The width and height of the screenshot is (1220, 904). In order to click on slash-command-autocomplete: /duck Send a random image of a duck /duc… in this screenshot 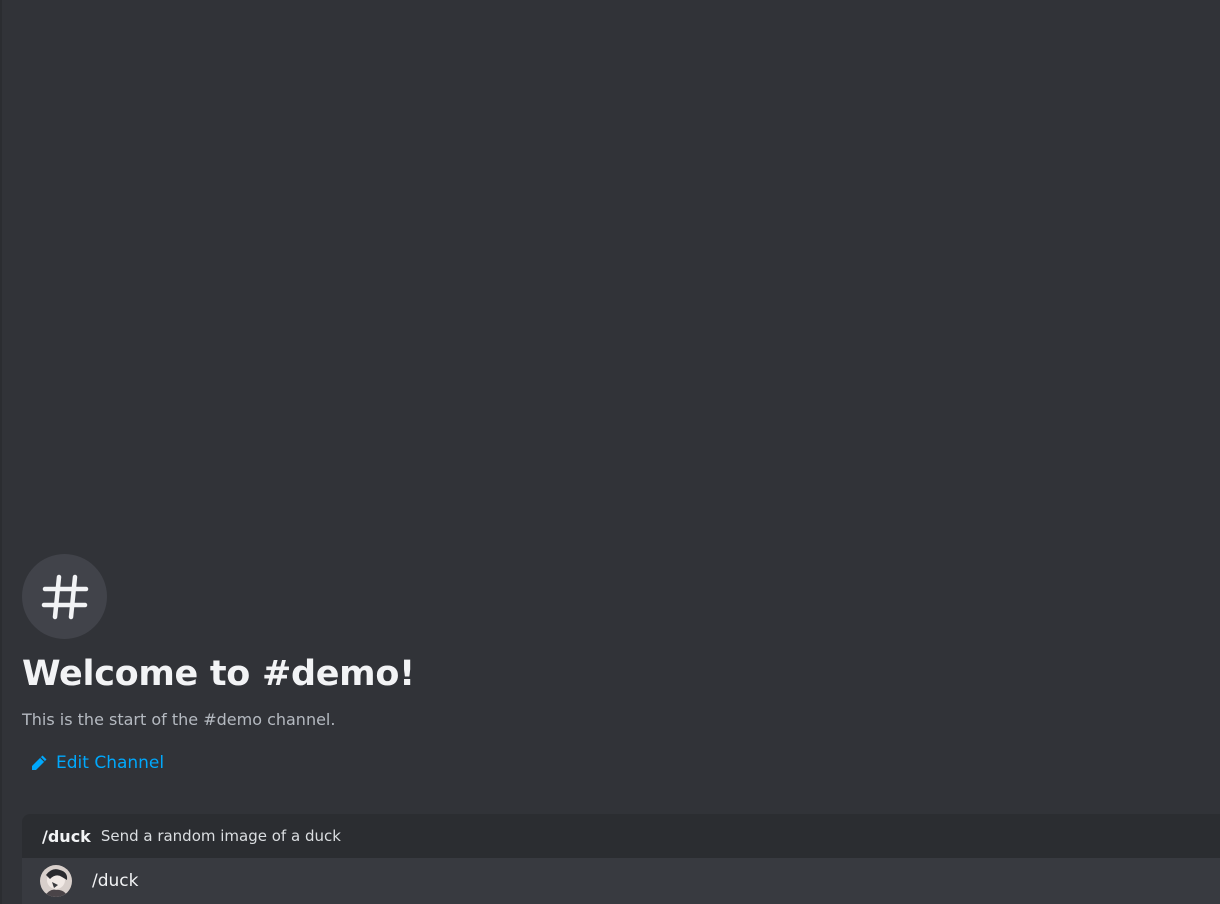, I will do `click(621, 859)`.